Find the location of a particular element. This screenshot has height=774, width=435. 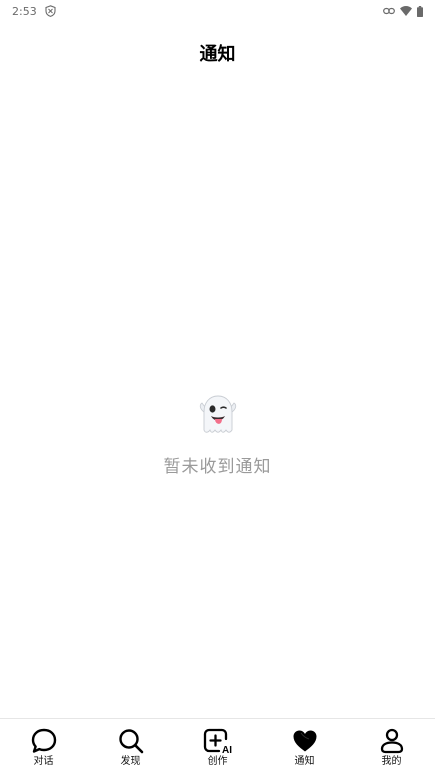

bottom-nav: 对话 发现 AI 创作 通知 我的 is located at coordinates (217, 746).